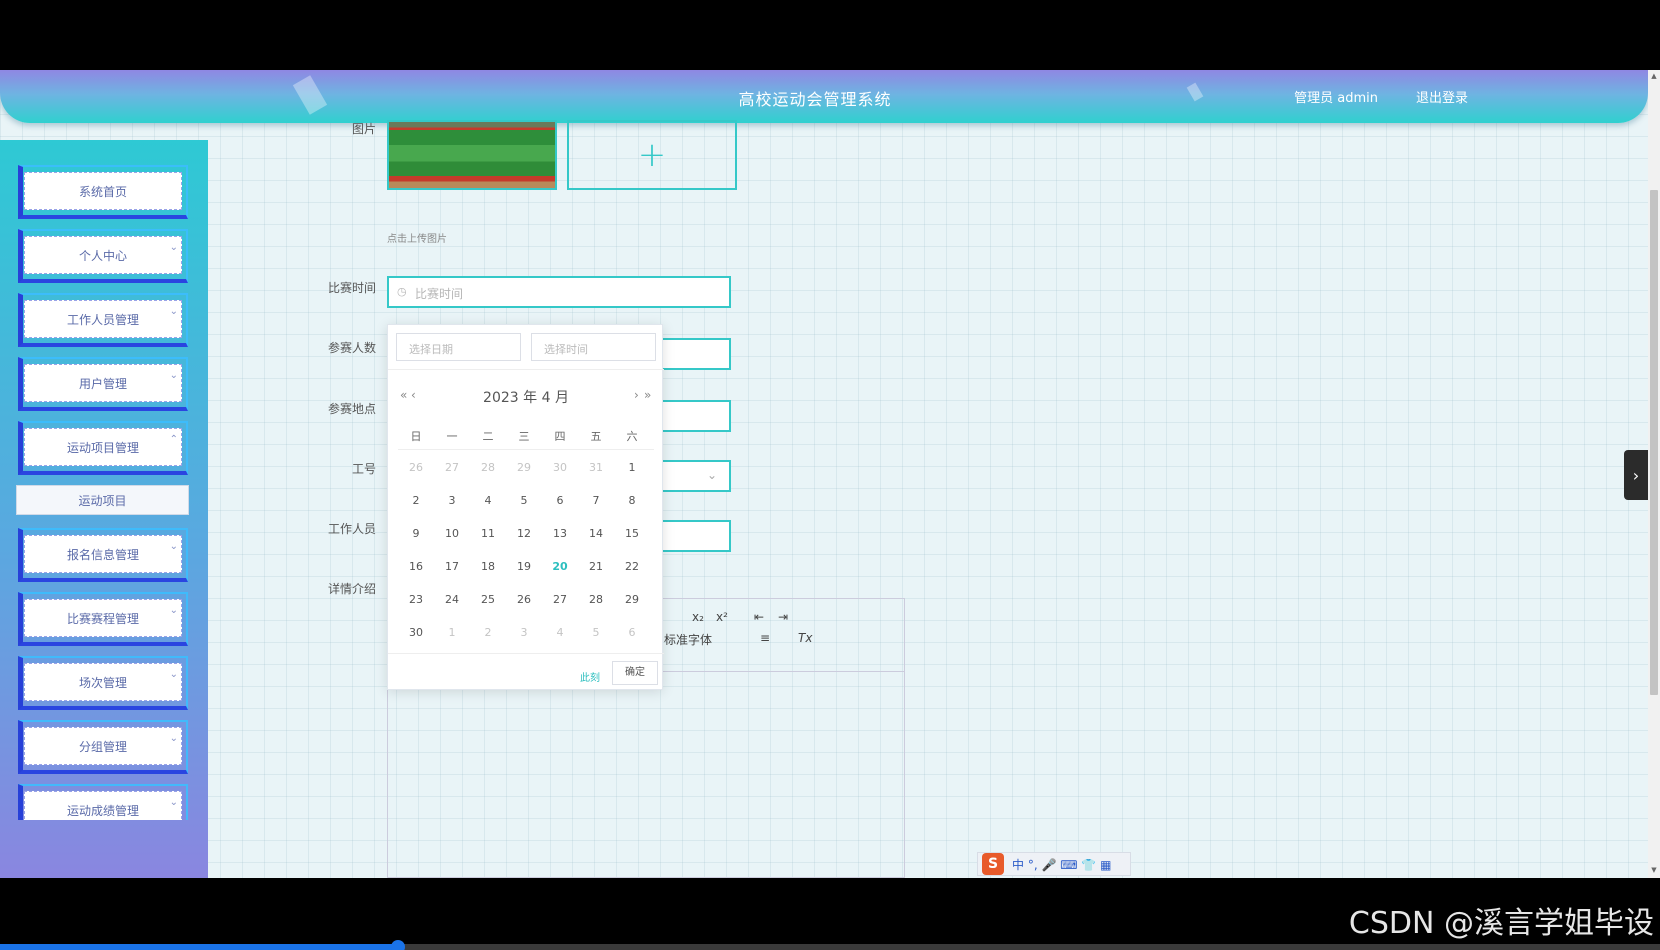 Image resolution: width=1660 pixels, height=950 pixels. Describe the element at coordinates (488, 599) in the screenshot. I see `day-cell: 25` at that location.